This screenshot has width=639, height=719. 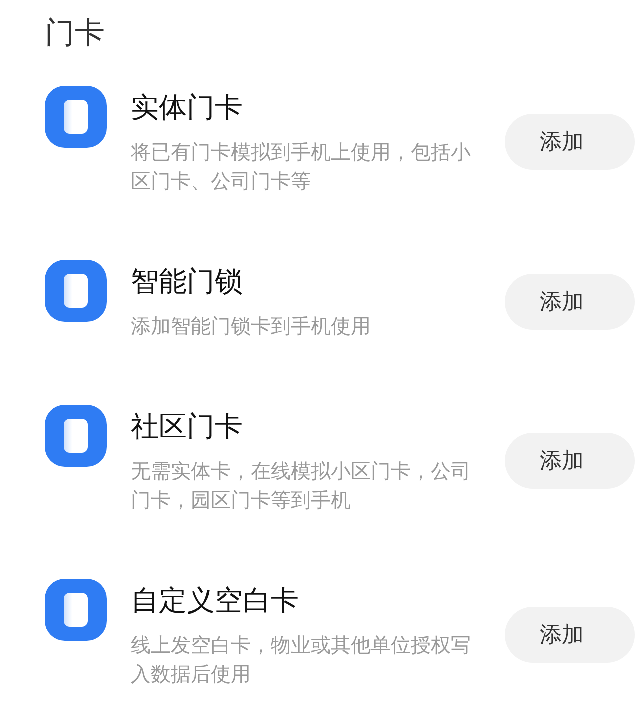 I want to click on card-description: 将已有门卡模拟到手机上使用，包括小区门卡、公司门卡等, so click(x=301, y=167).